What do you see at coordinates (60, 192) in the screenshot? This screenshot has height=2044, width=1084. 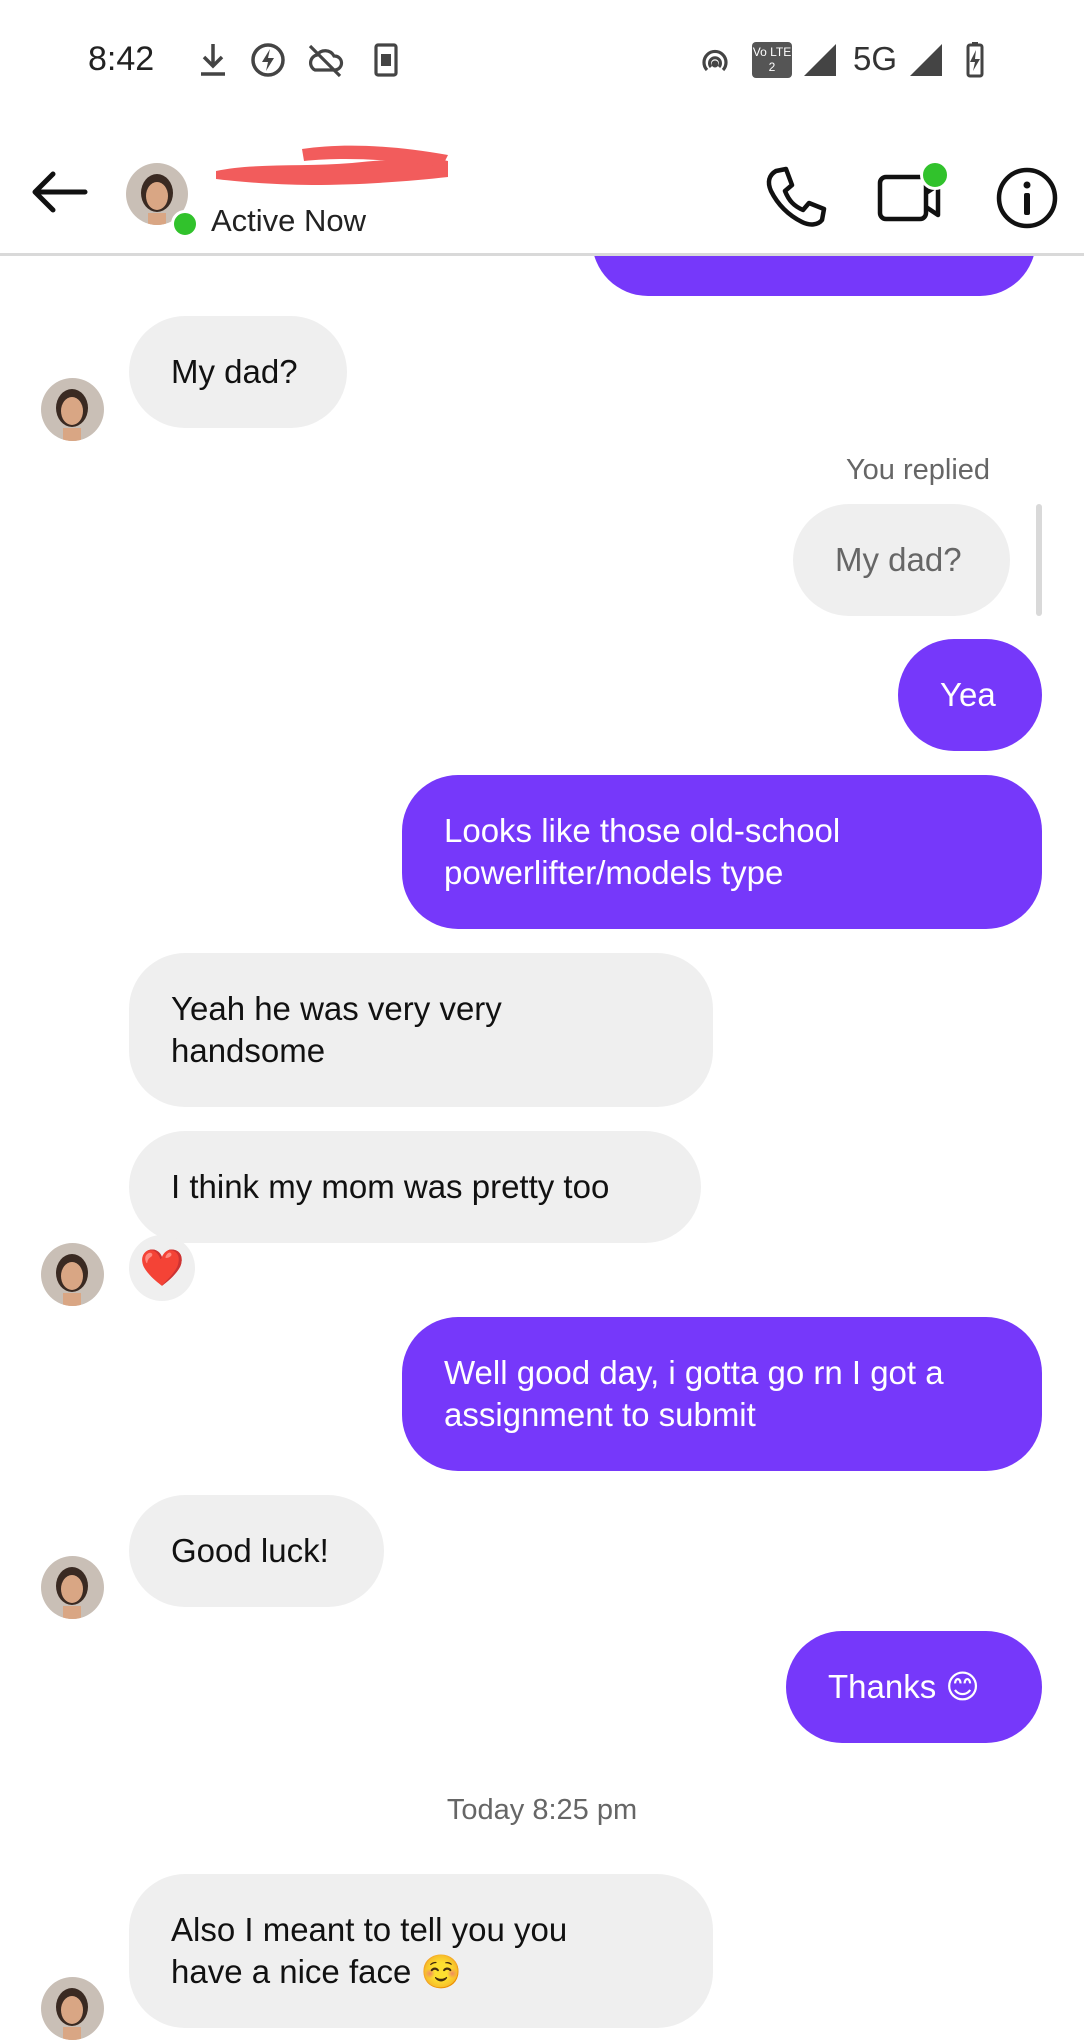 I see `back-arrow-icon` at bounding box center [60, 192].